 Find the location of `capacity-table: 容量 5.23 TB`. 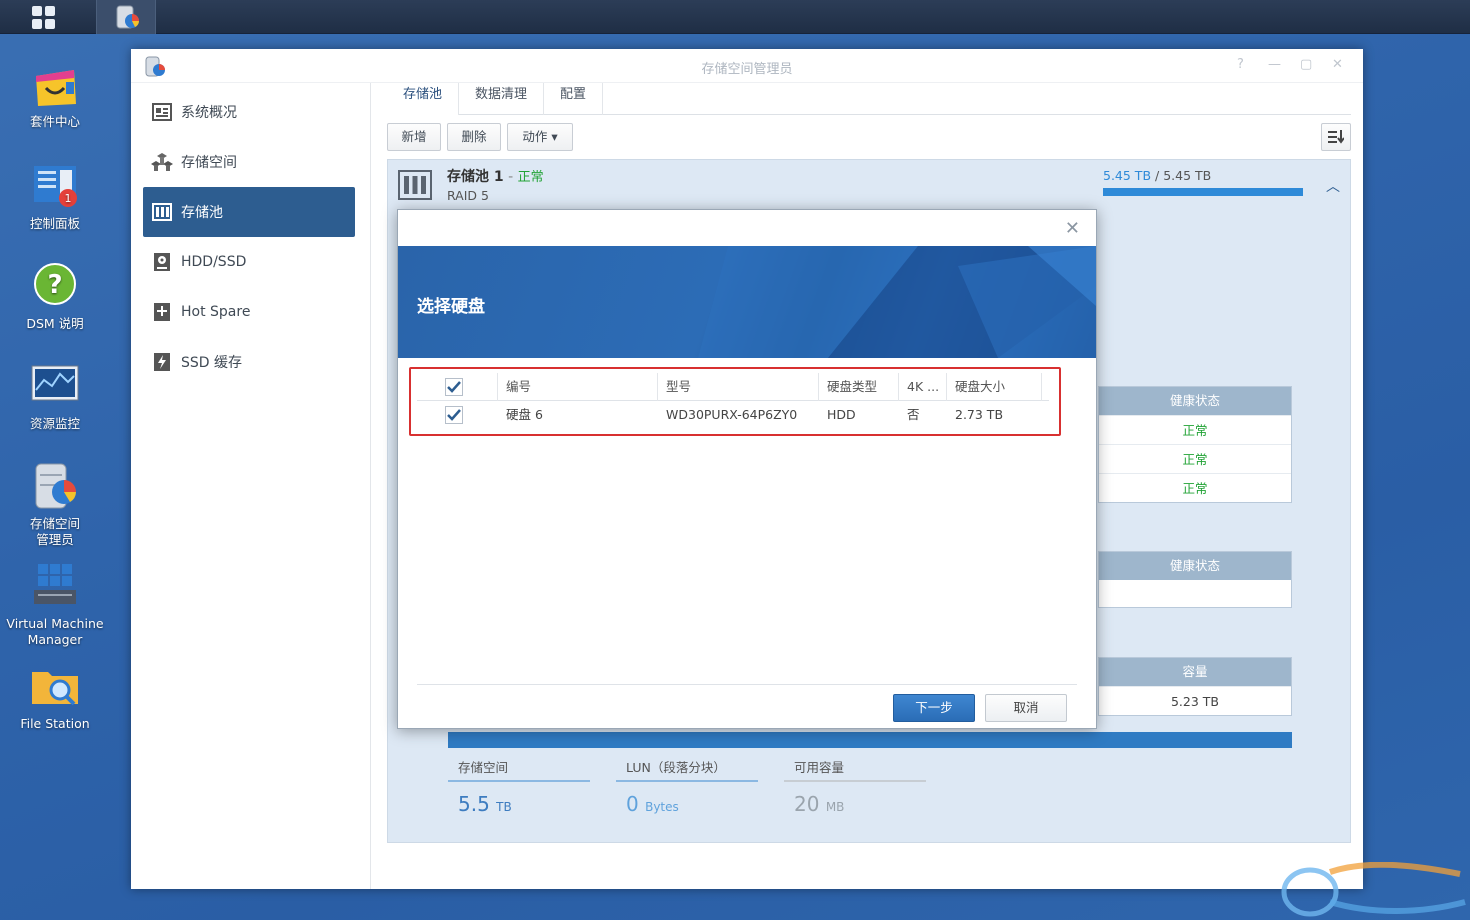

capacity-table: 容量 5.23 TB is located at coordinates (1195, 686).